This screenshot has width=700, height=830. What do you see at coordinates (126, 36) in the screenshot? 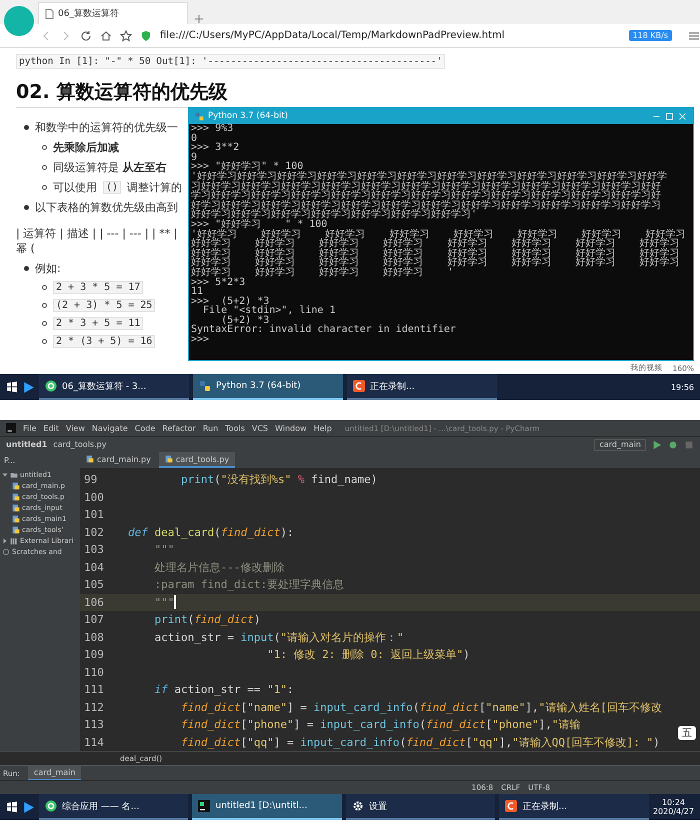
I see `star-icon` at bounding box center [126, 36].